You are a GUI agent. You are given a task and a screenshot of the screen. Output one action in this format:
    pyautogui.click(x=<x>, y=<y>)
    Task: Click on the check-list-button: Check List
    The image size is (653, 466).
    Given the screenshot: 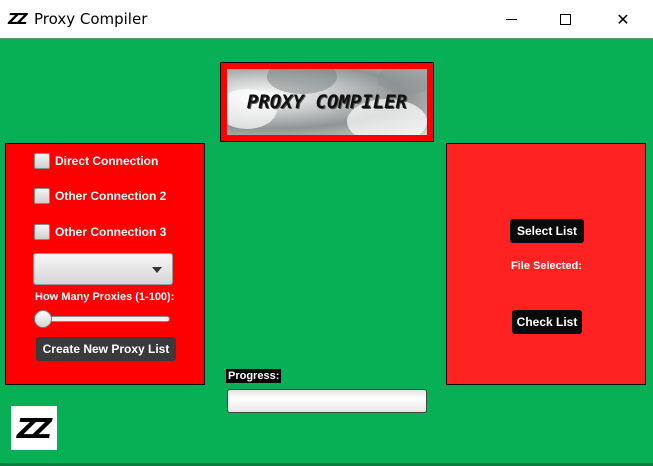 What is the action you would take?
    pyautogui.click(x=547, y=322)
    